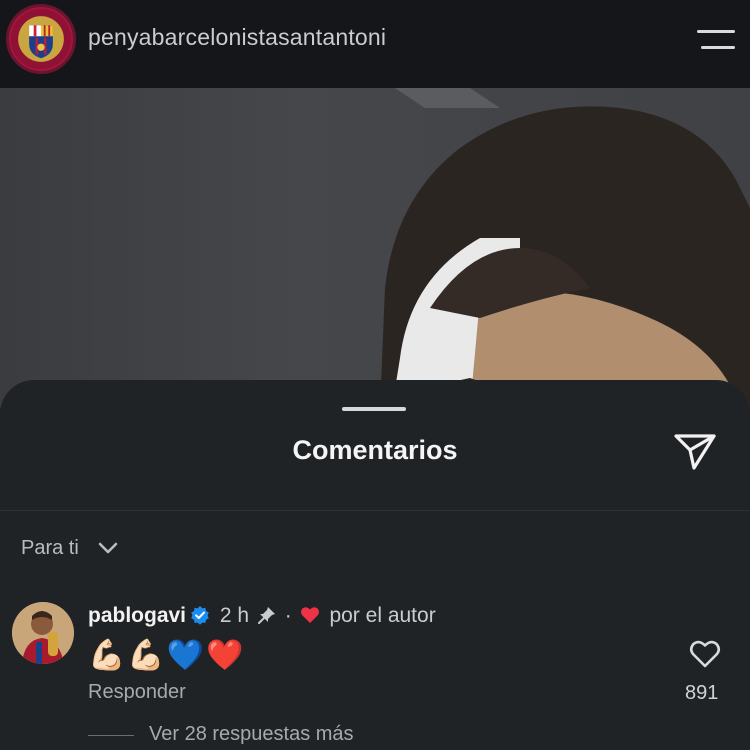  What do you see at coordinates (716, 40) in the screenshot?
I see `hamburger-menu-icon` at bounding box center [716, 40].